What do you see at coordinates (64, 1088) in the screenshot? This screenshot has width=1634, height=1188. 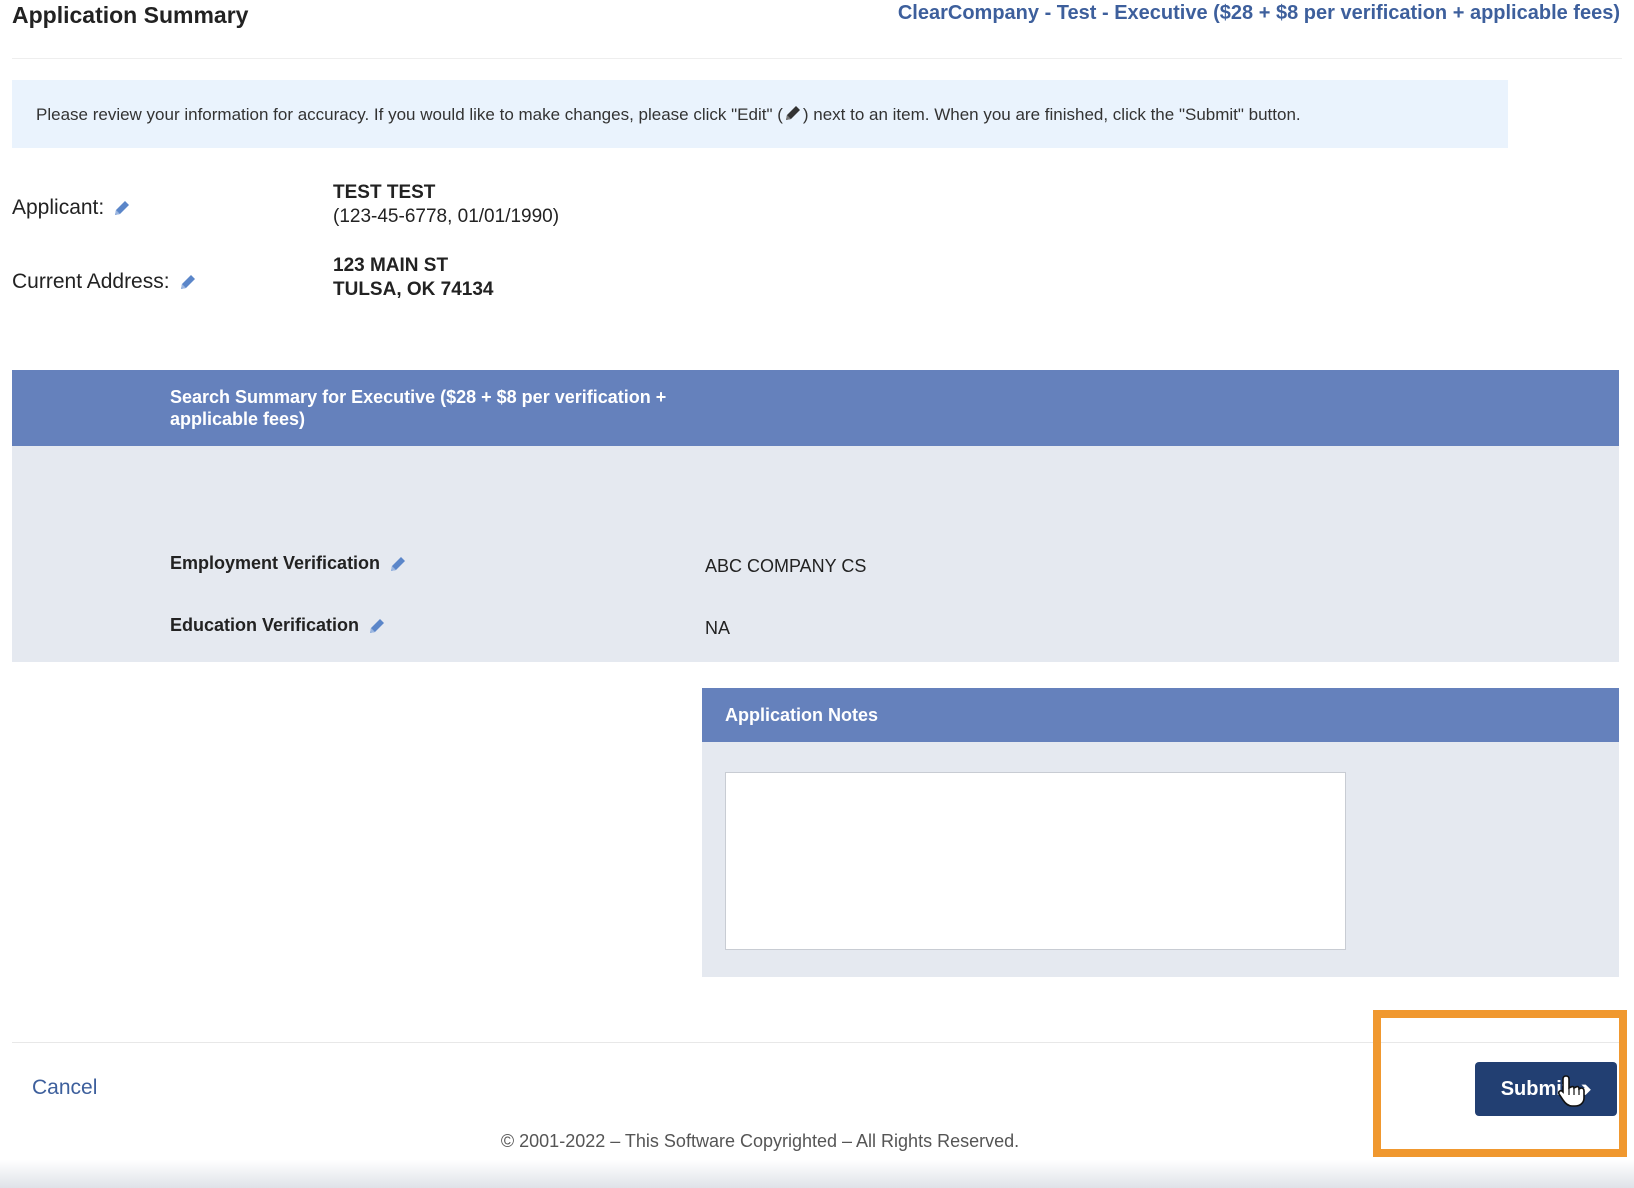 I see `cancel-link: Cancel` at bounding box center [64, 1088].